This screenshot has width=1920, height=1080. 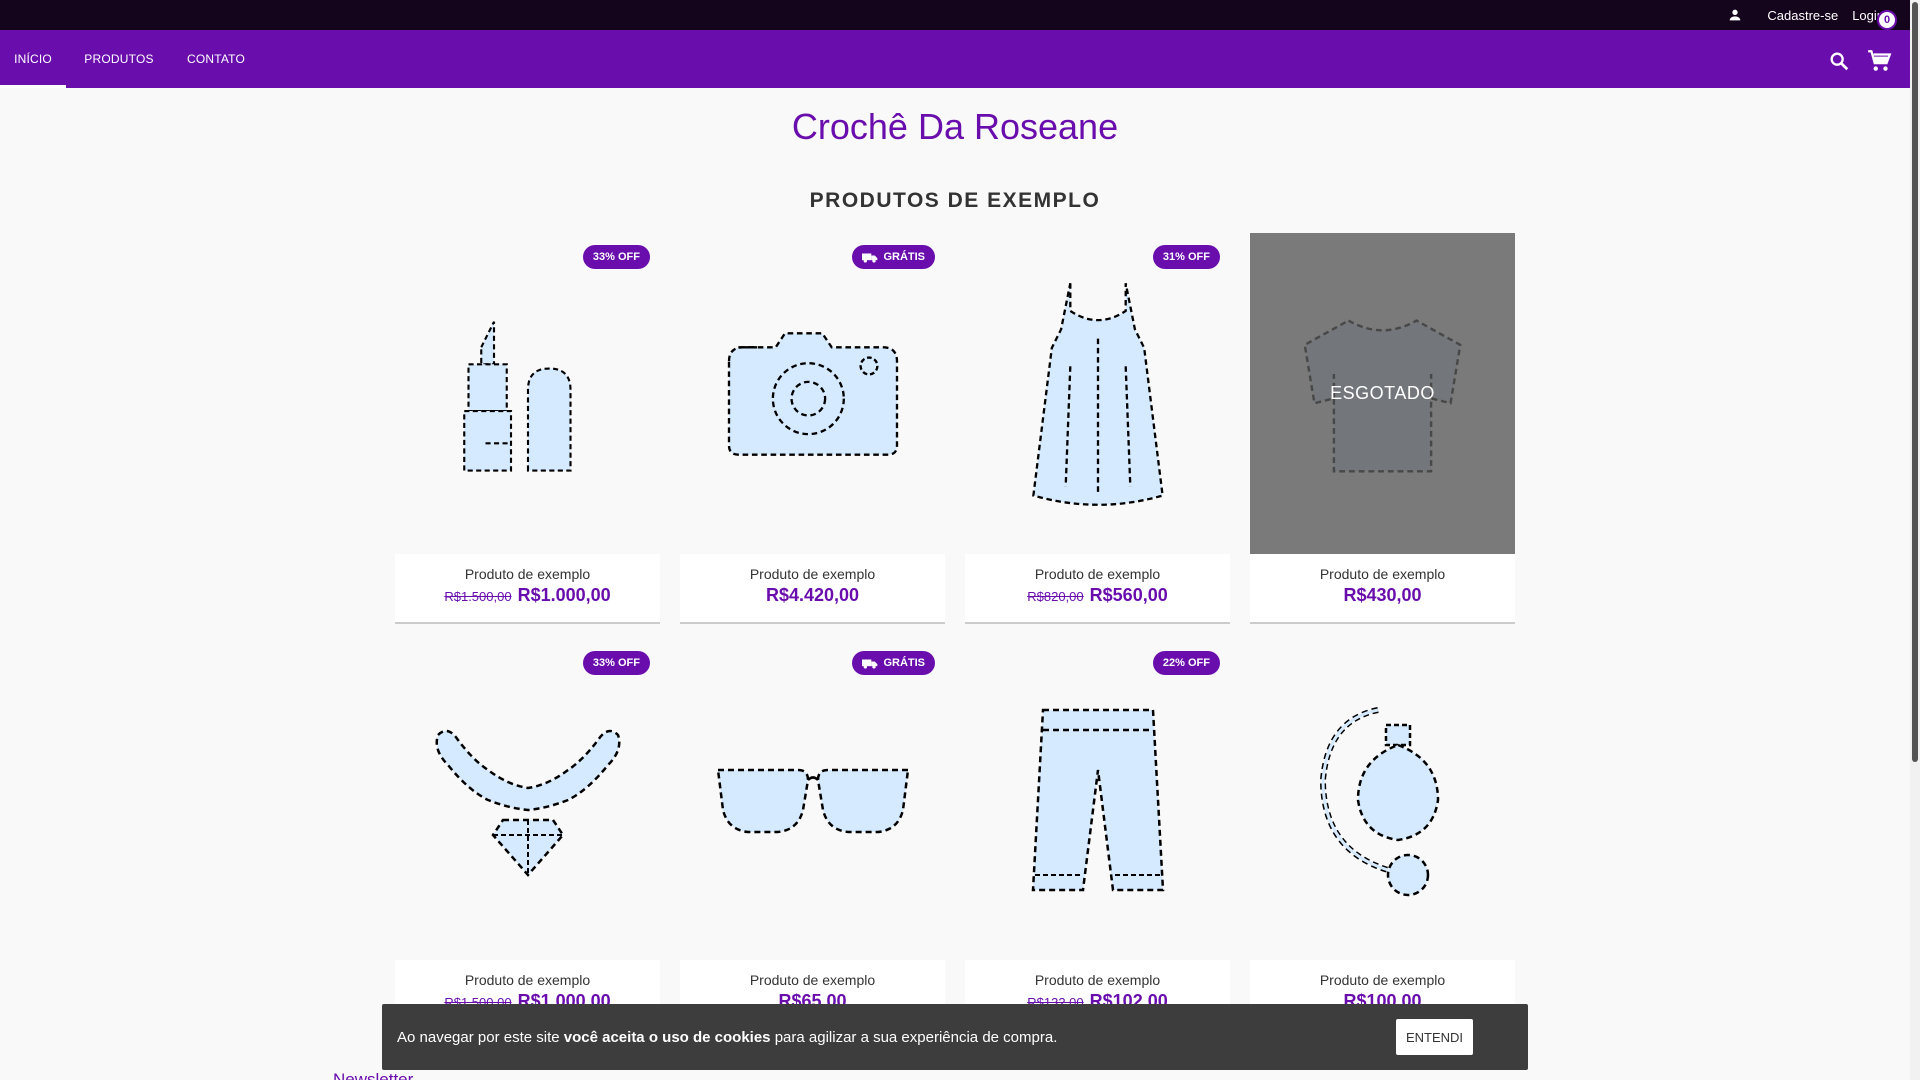 I want to click on dress-icon, so click(x=1097, y=394).